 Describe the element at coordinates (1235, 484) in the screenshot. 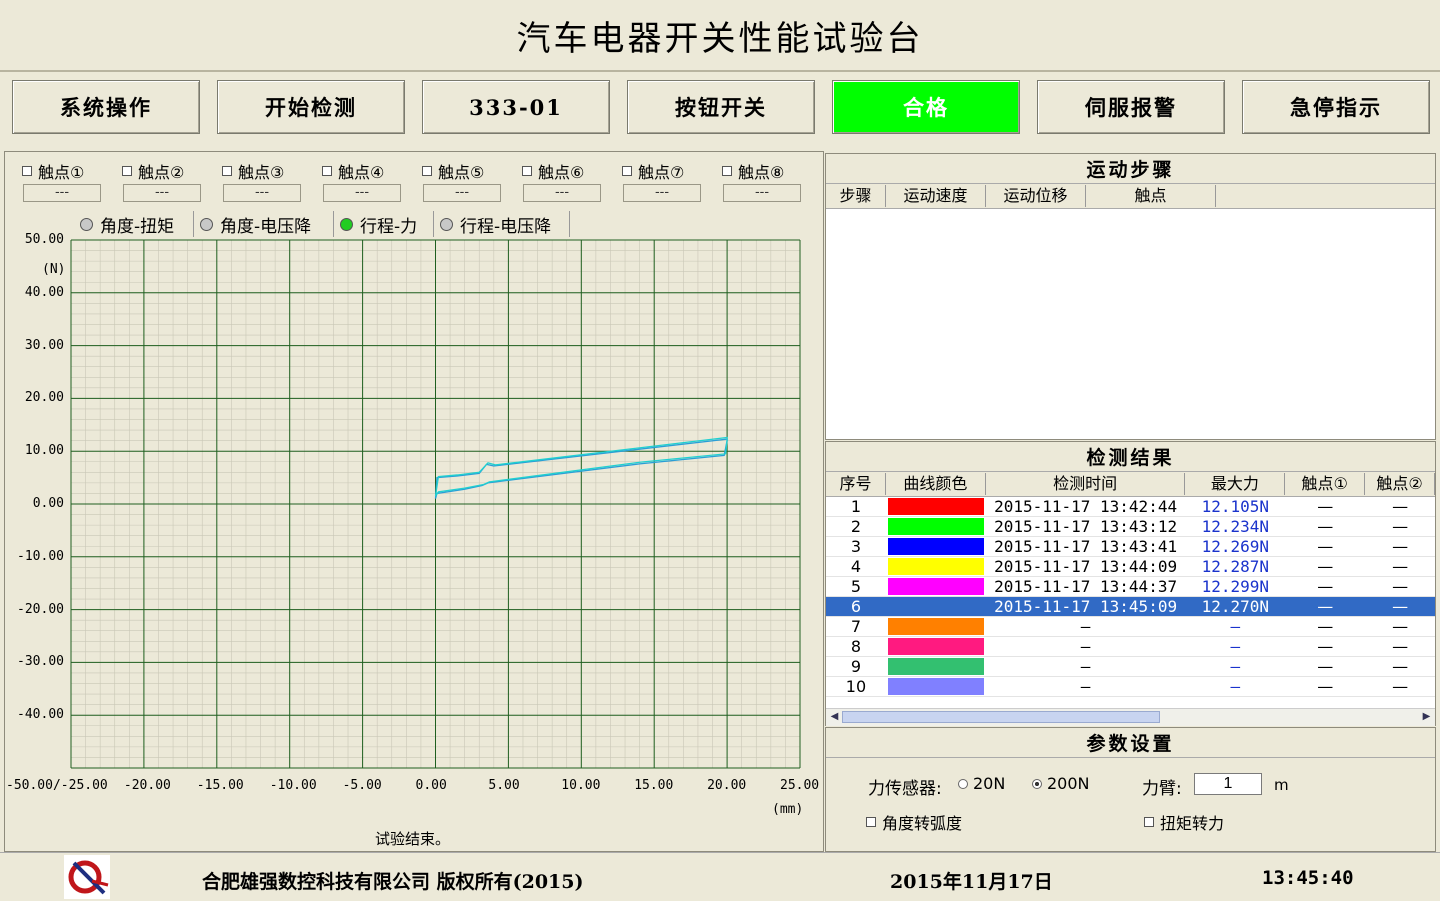

I see `results-col-header: 最大力` at that location.